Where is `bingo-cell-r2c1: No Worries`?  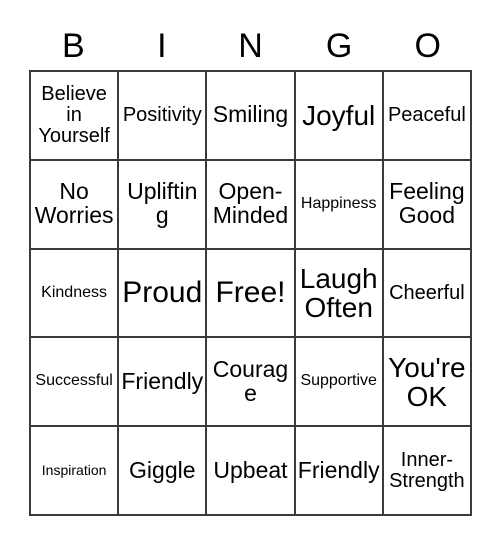 bingo-cell-r2c1: No Worries is located at coordinates (75, 205).